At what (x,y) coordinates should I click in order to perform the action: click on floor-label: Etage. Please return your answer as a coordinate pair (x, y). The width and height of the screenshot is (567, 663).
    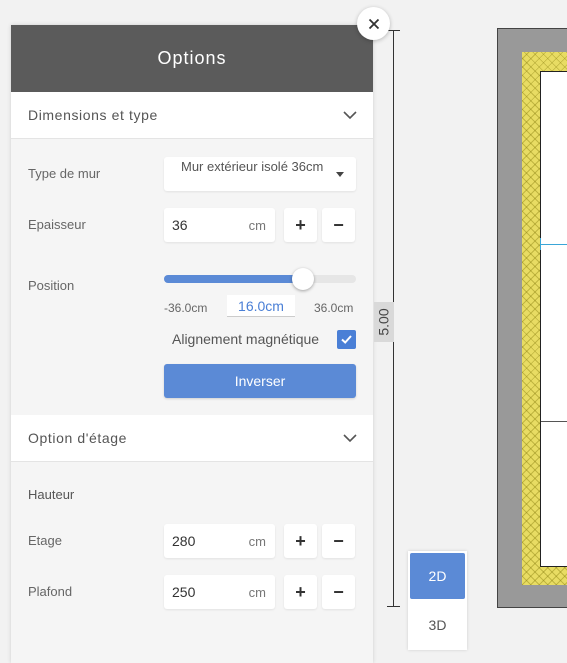
    Looking at the image, I should click on (45, 540).